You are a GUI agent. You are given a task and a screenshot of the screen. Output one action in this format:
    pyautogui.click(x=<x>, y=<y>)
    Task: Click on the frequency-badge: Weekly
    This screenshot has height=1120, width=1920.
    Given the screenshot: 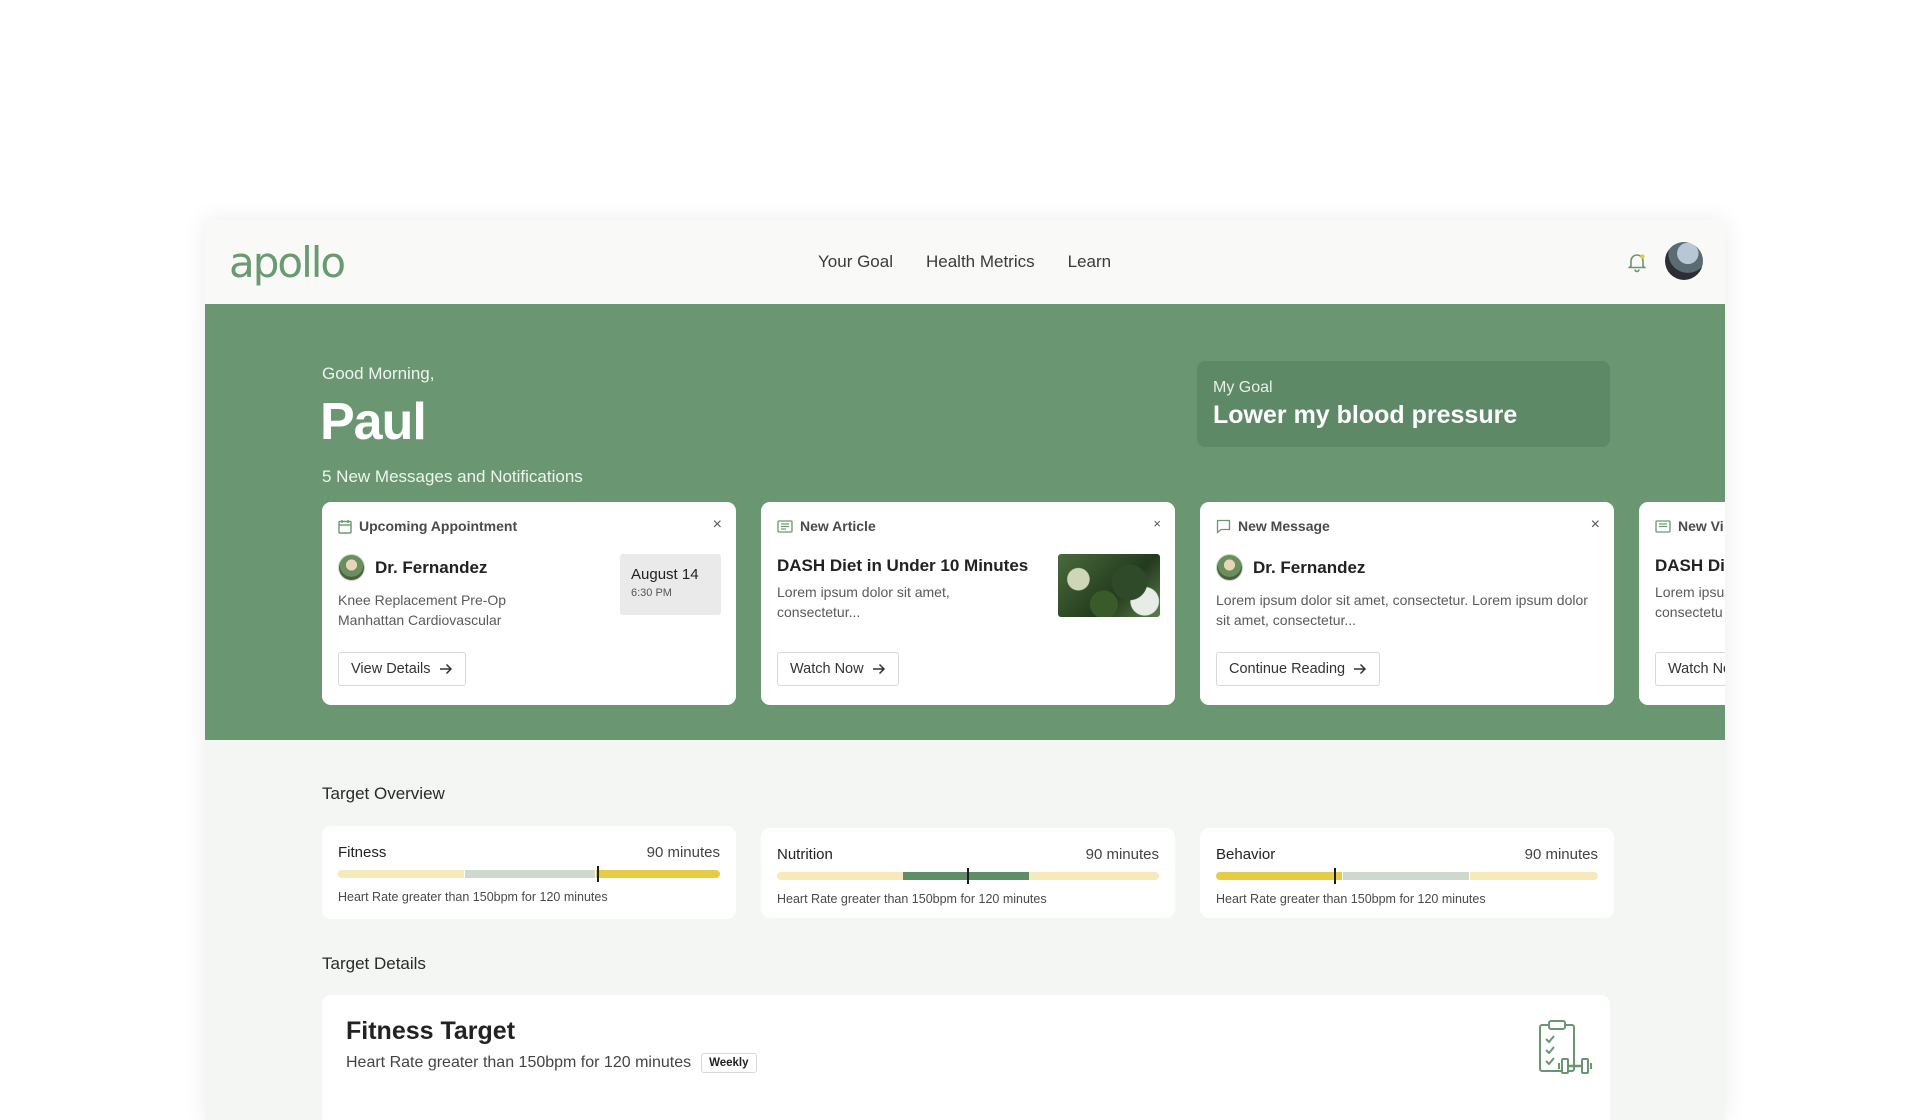 What is the action you would take?
    pyautogui.click(x=729, y=1063)
    